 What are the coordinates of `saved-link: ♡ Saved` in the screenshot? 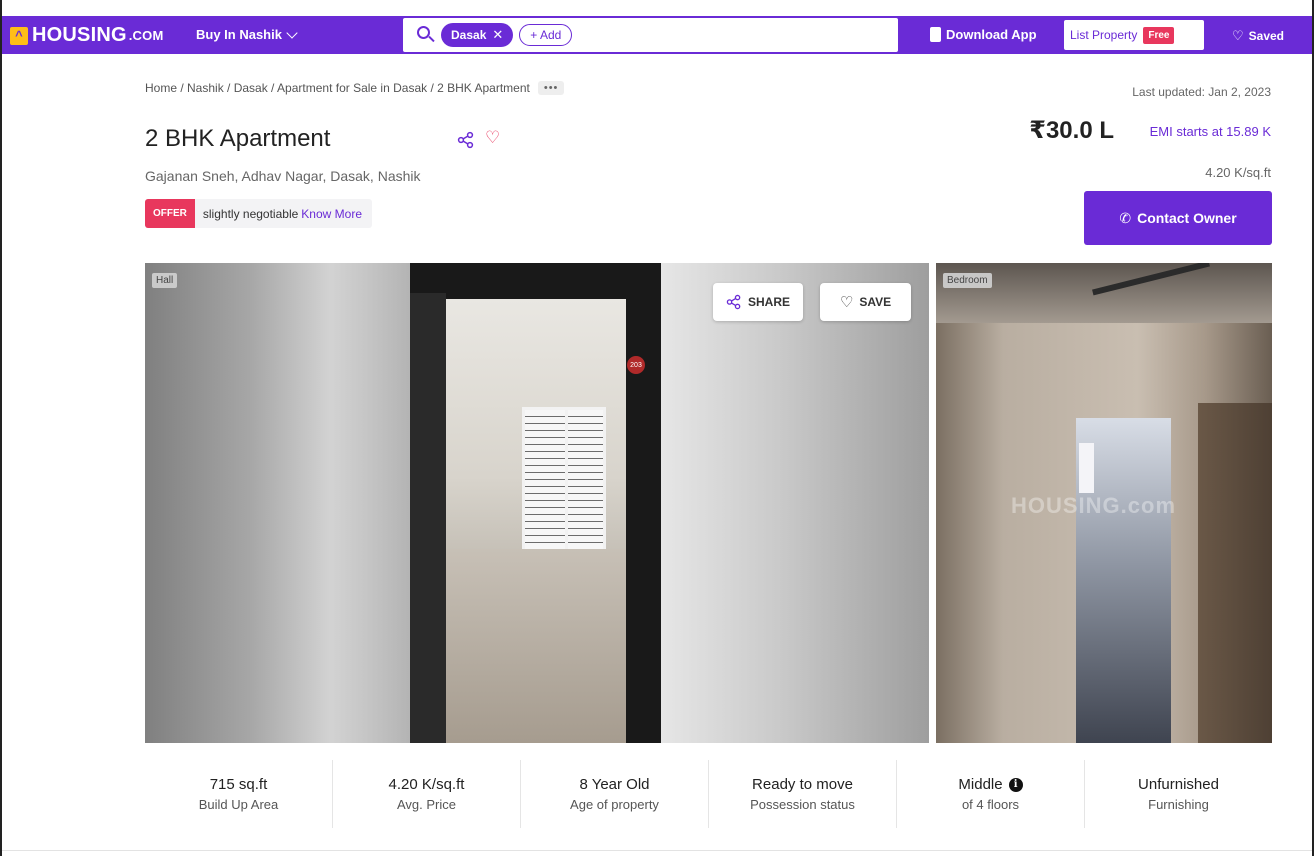 It's located at (1258, 36).